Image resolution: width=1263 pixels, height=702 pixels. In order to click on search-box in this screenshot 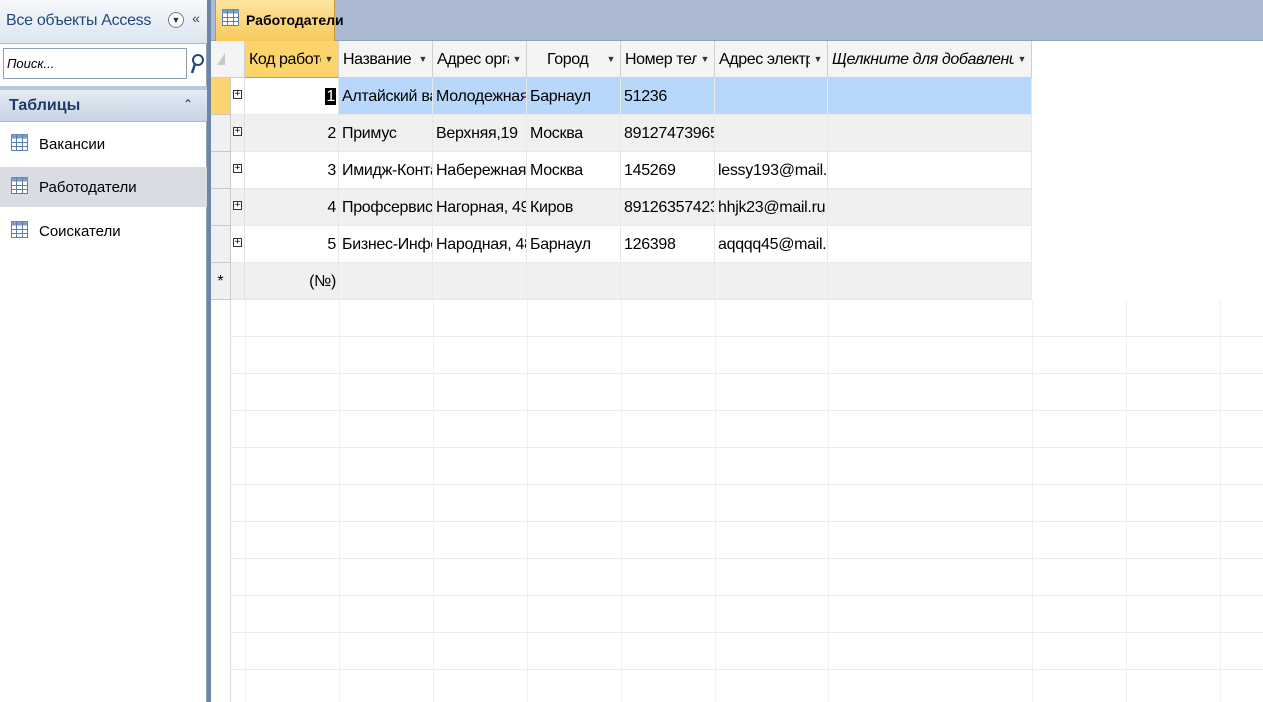, I will do `click(95, 63)`.